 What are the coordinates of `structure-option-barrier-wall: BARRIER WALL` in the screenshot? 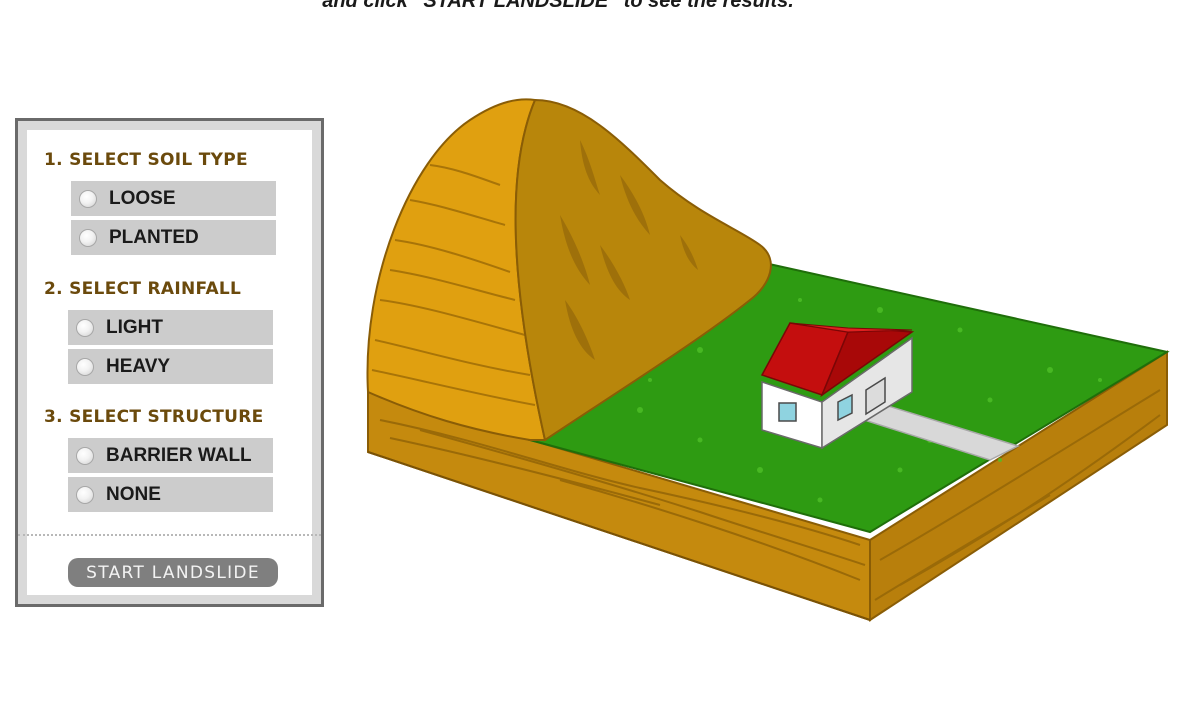 It's located at (170, 455).